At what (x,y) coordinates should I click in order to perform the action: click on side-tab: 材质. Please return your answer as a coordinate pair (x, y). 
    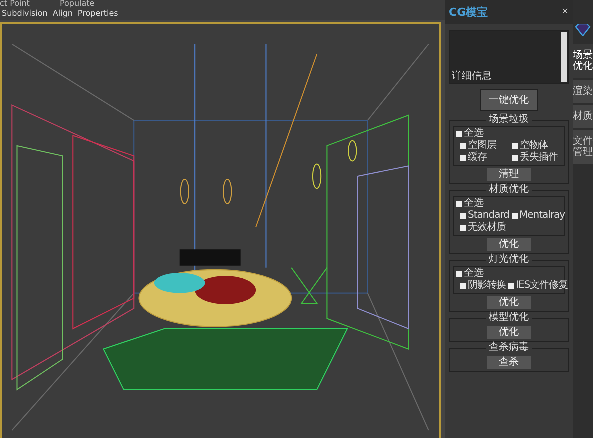
    Looking at the image, I should click on (583, 116).